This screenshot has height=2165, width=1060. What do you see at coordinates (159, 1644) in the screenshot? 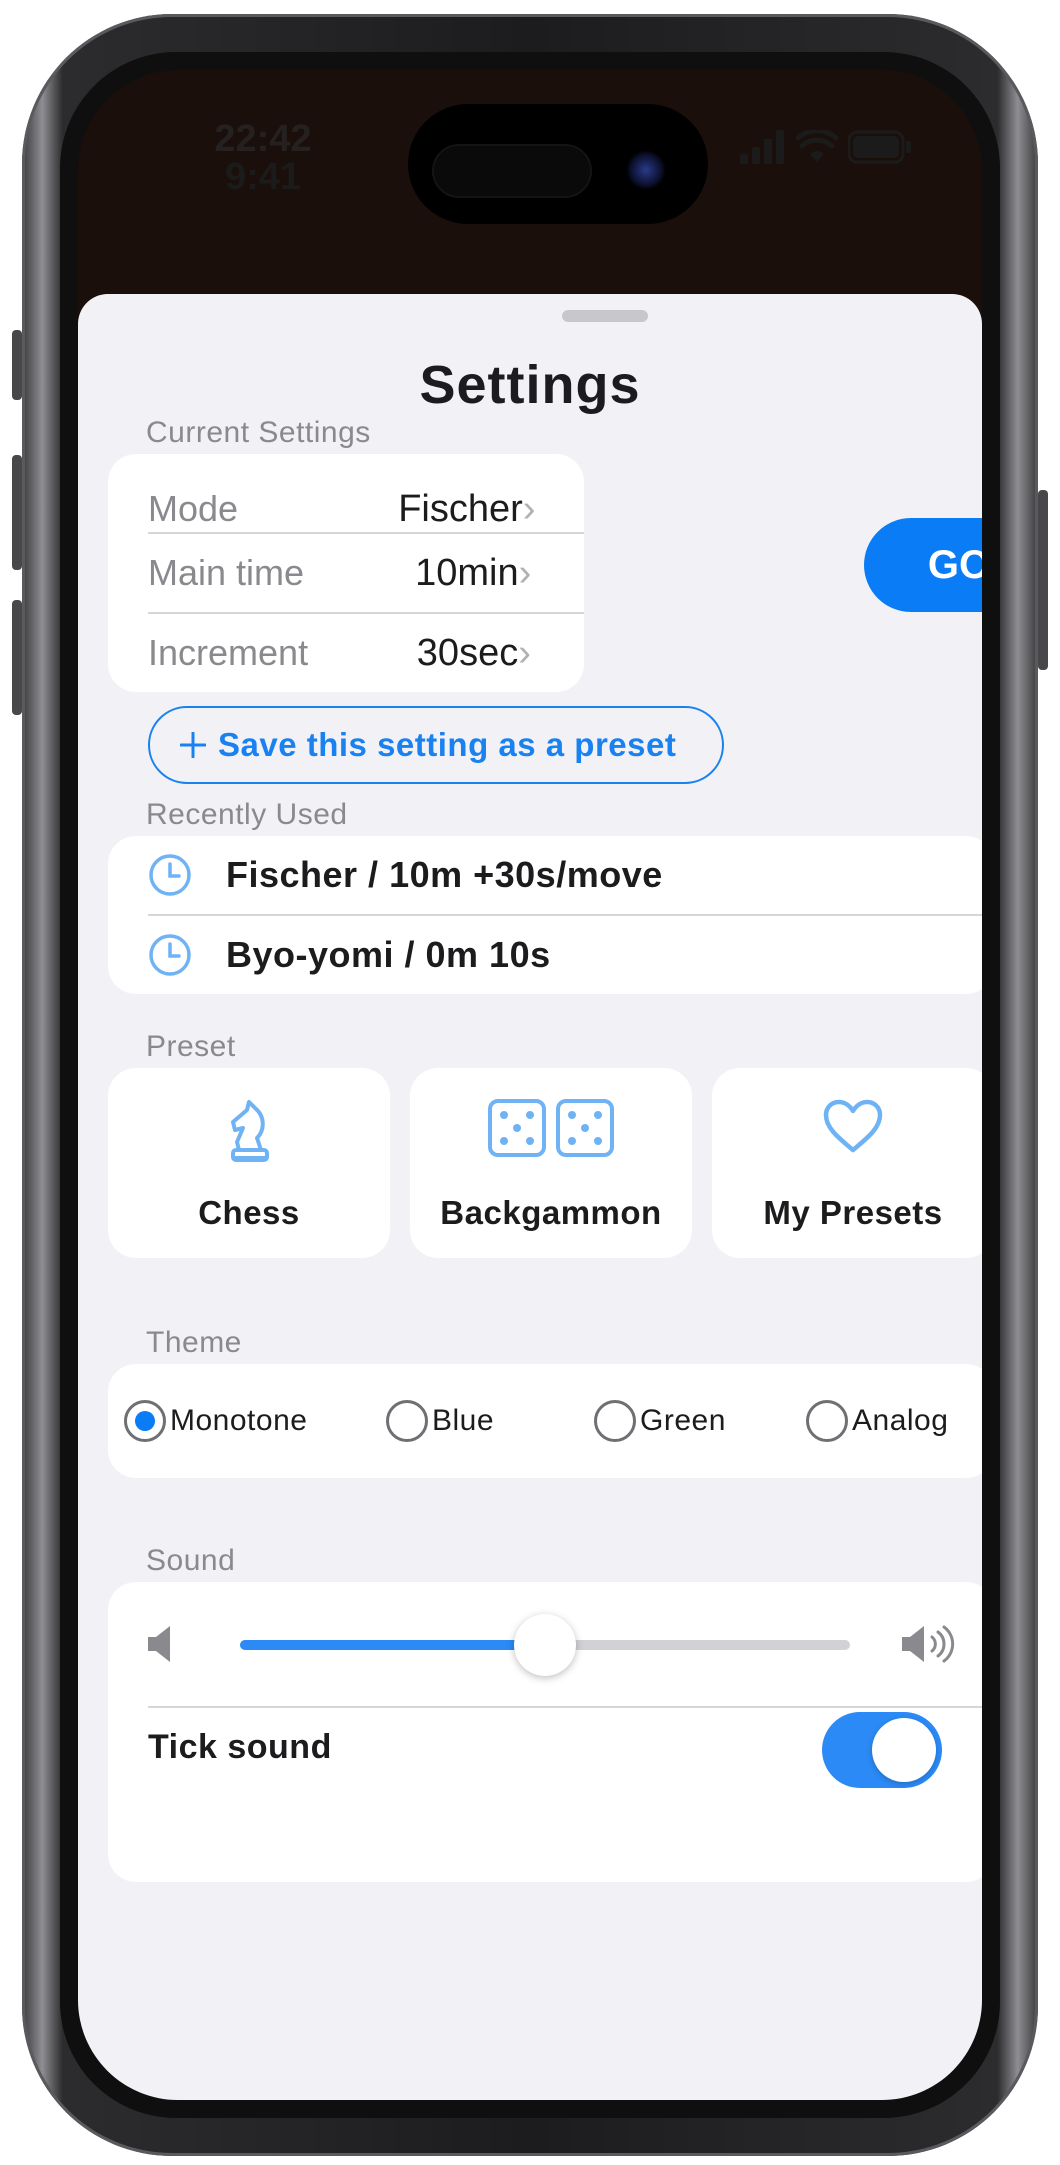
I see `speaker-mute-icon` at bounding box center [159, 1644].